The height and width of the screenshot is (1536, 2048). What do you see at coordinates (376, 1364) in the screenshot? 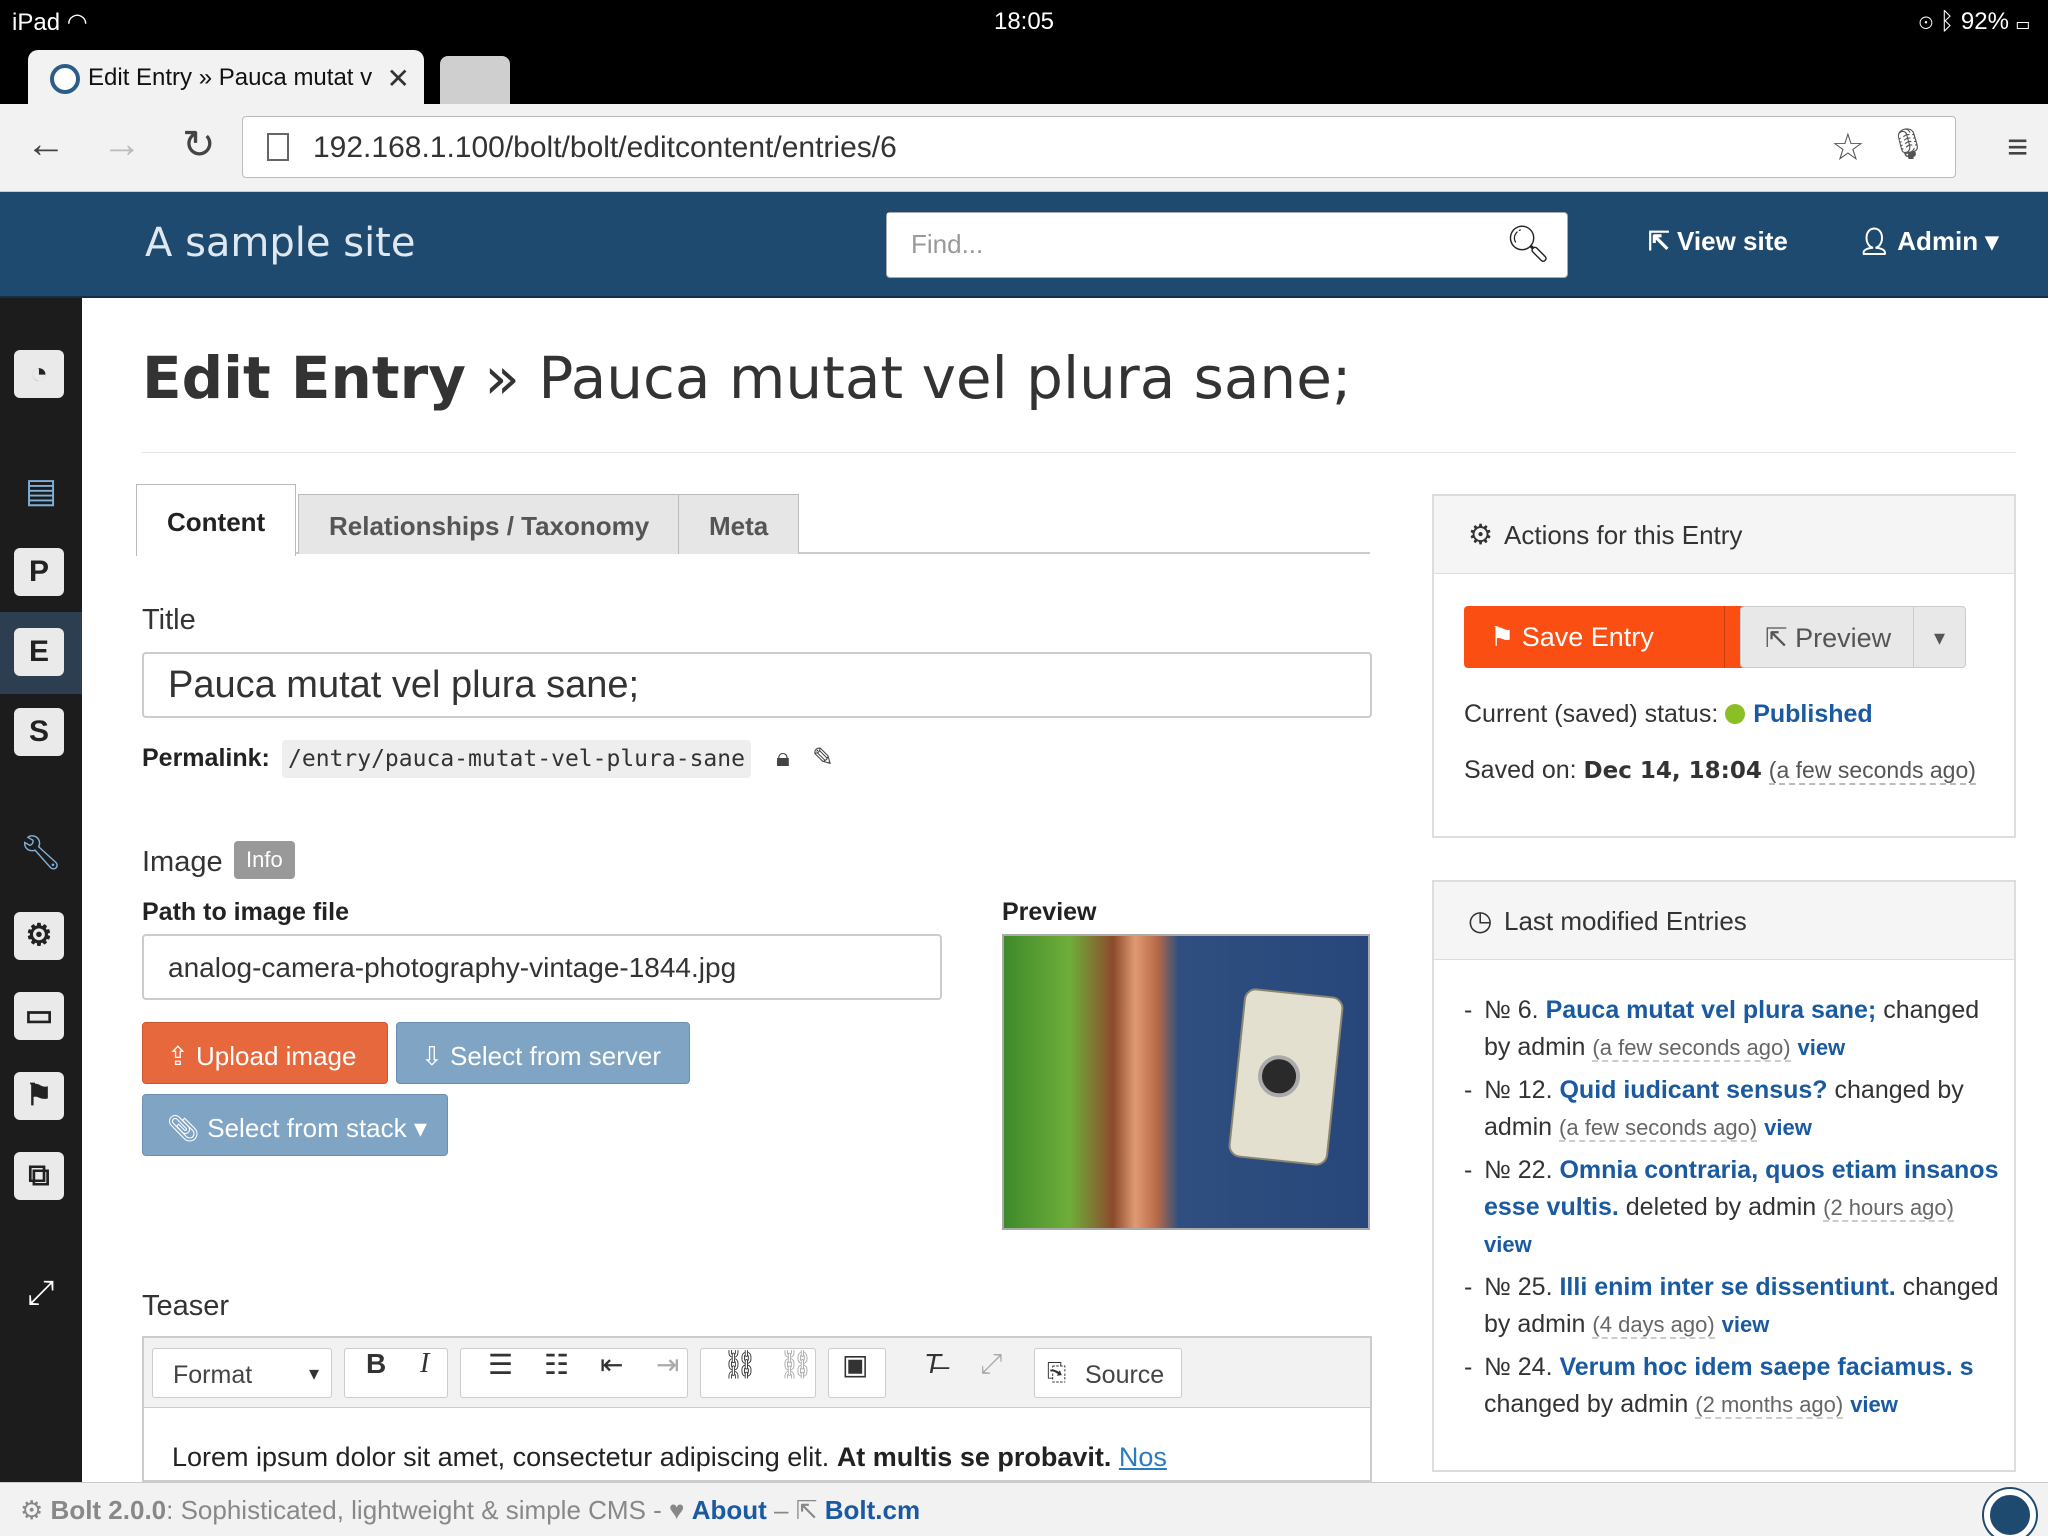
I see `bold-icon: B` at bounding box center [376, 1364].